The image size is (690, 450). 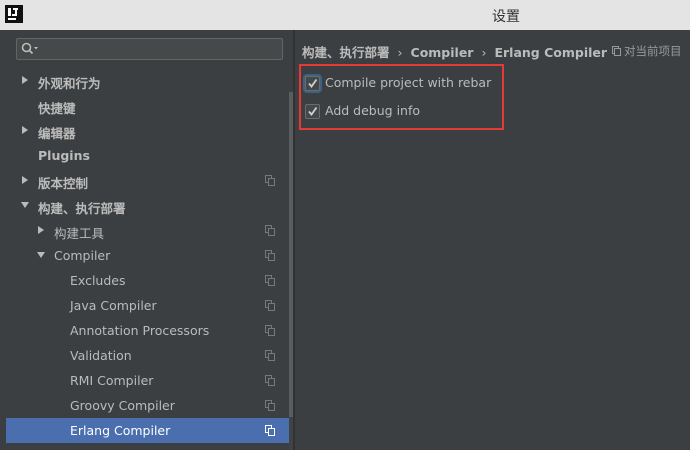 I want to click on tree-item-label: Compiler, so click(x=82, y=255).